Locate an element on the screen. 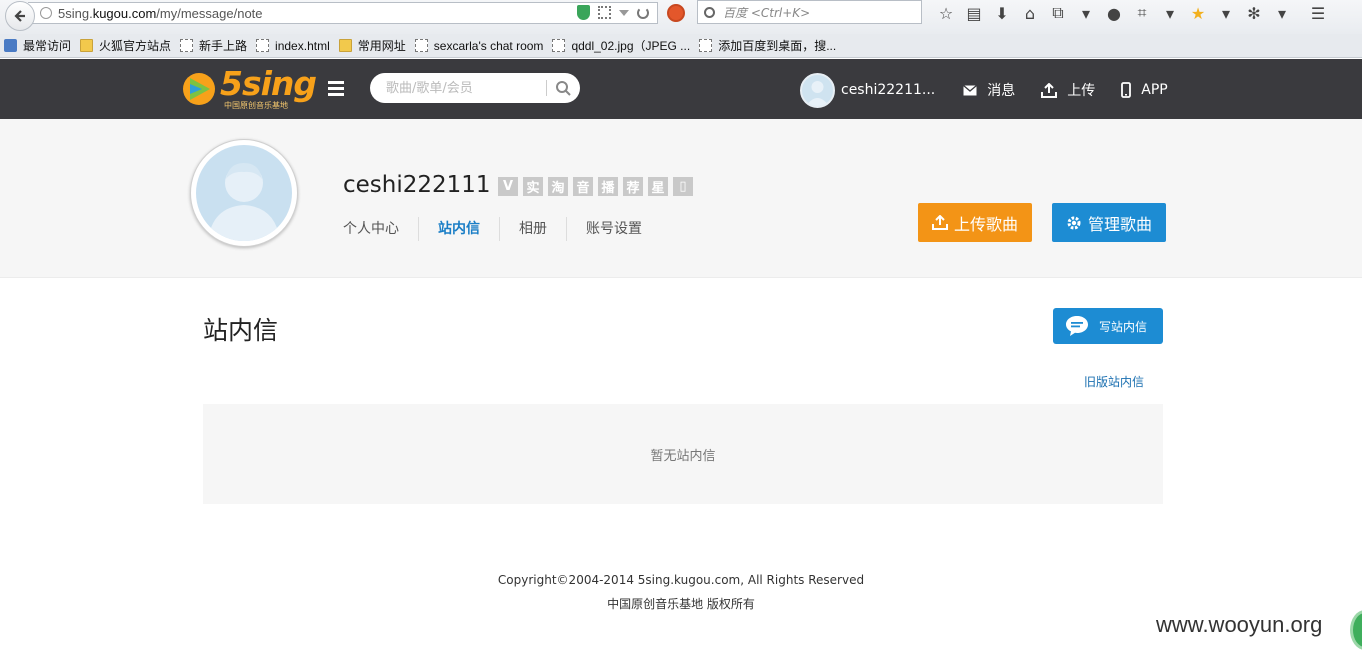  profile-tabs: 个人中心 站内信 相册 账号设置 is located at coordinates (502, 229).